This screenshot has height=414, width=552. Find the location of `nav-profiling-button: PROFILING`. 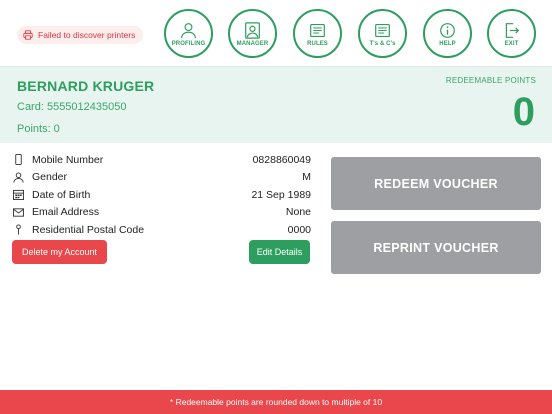

nav-profiling-button: PROFILING is located at coordinates (188, 33).